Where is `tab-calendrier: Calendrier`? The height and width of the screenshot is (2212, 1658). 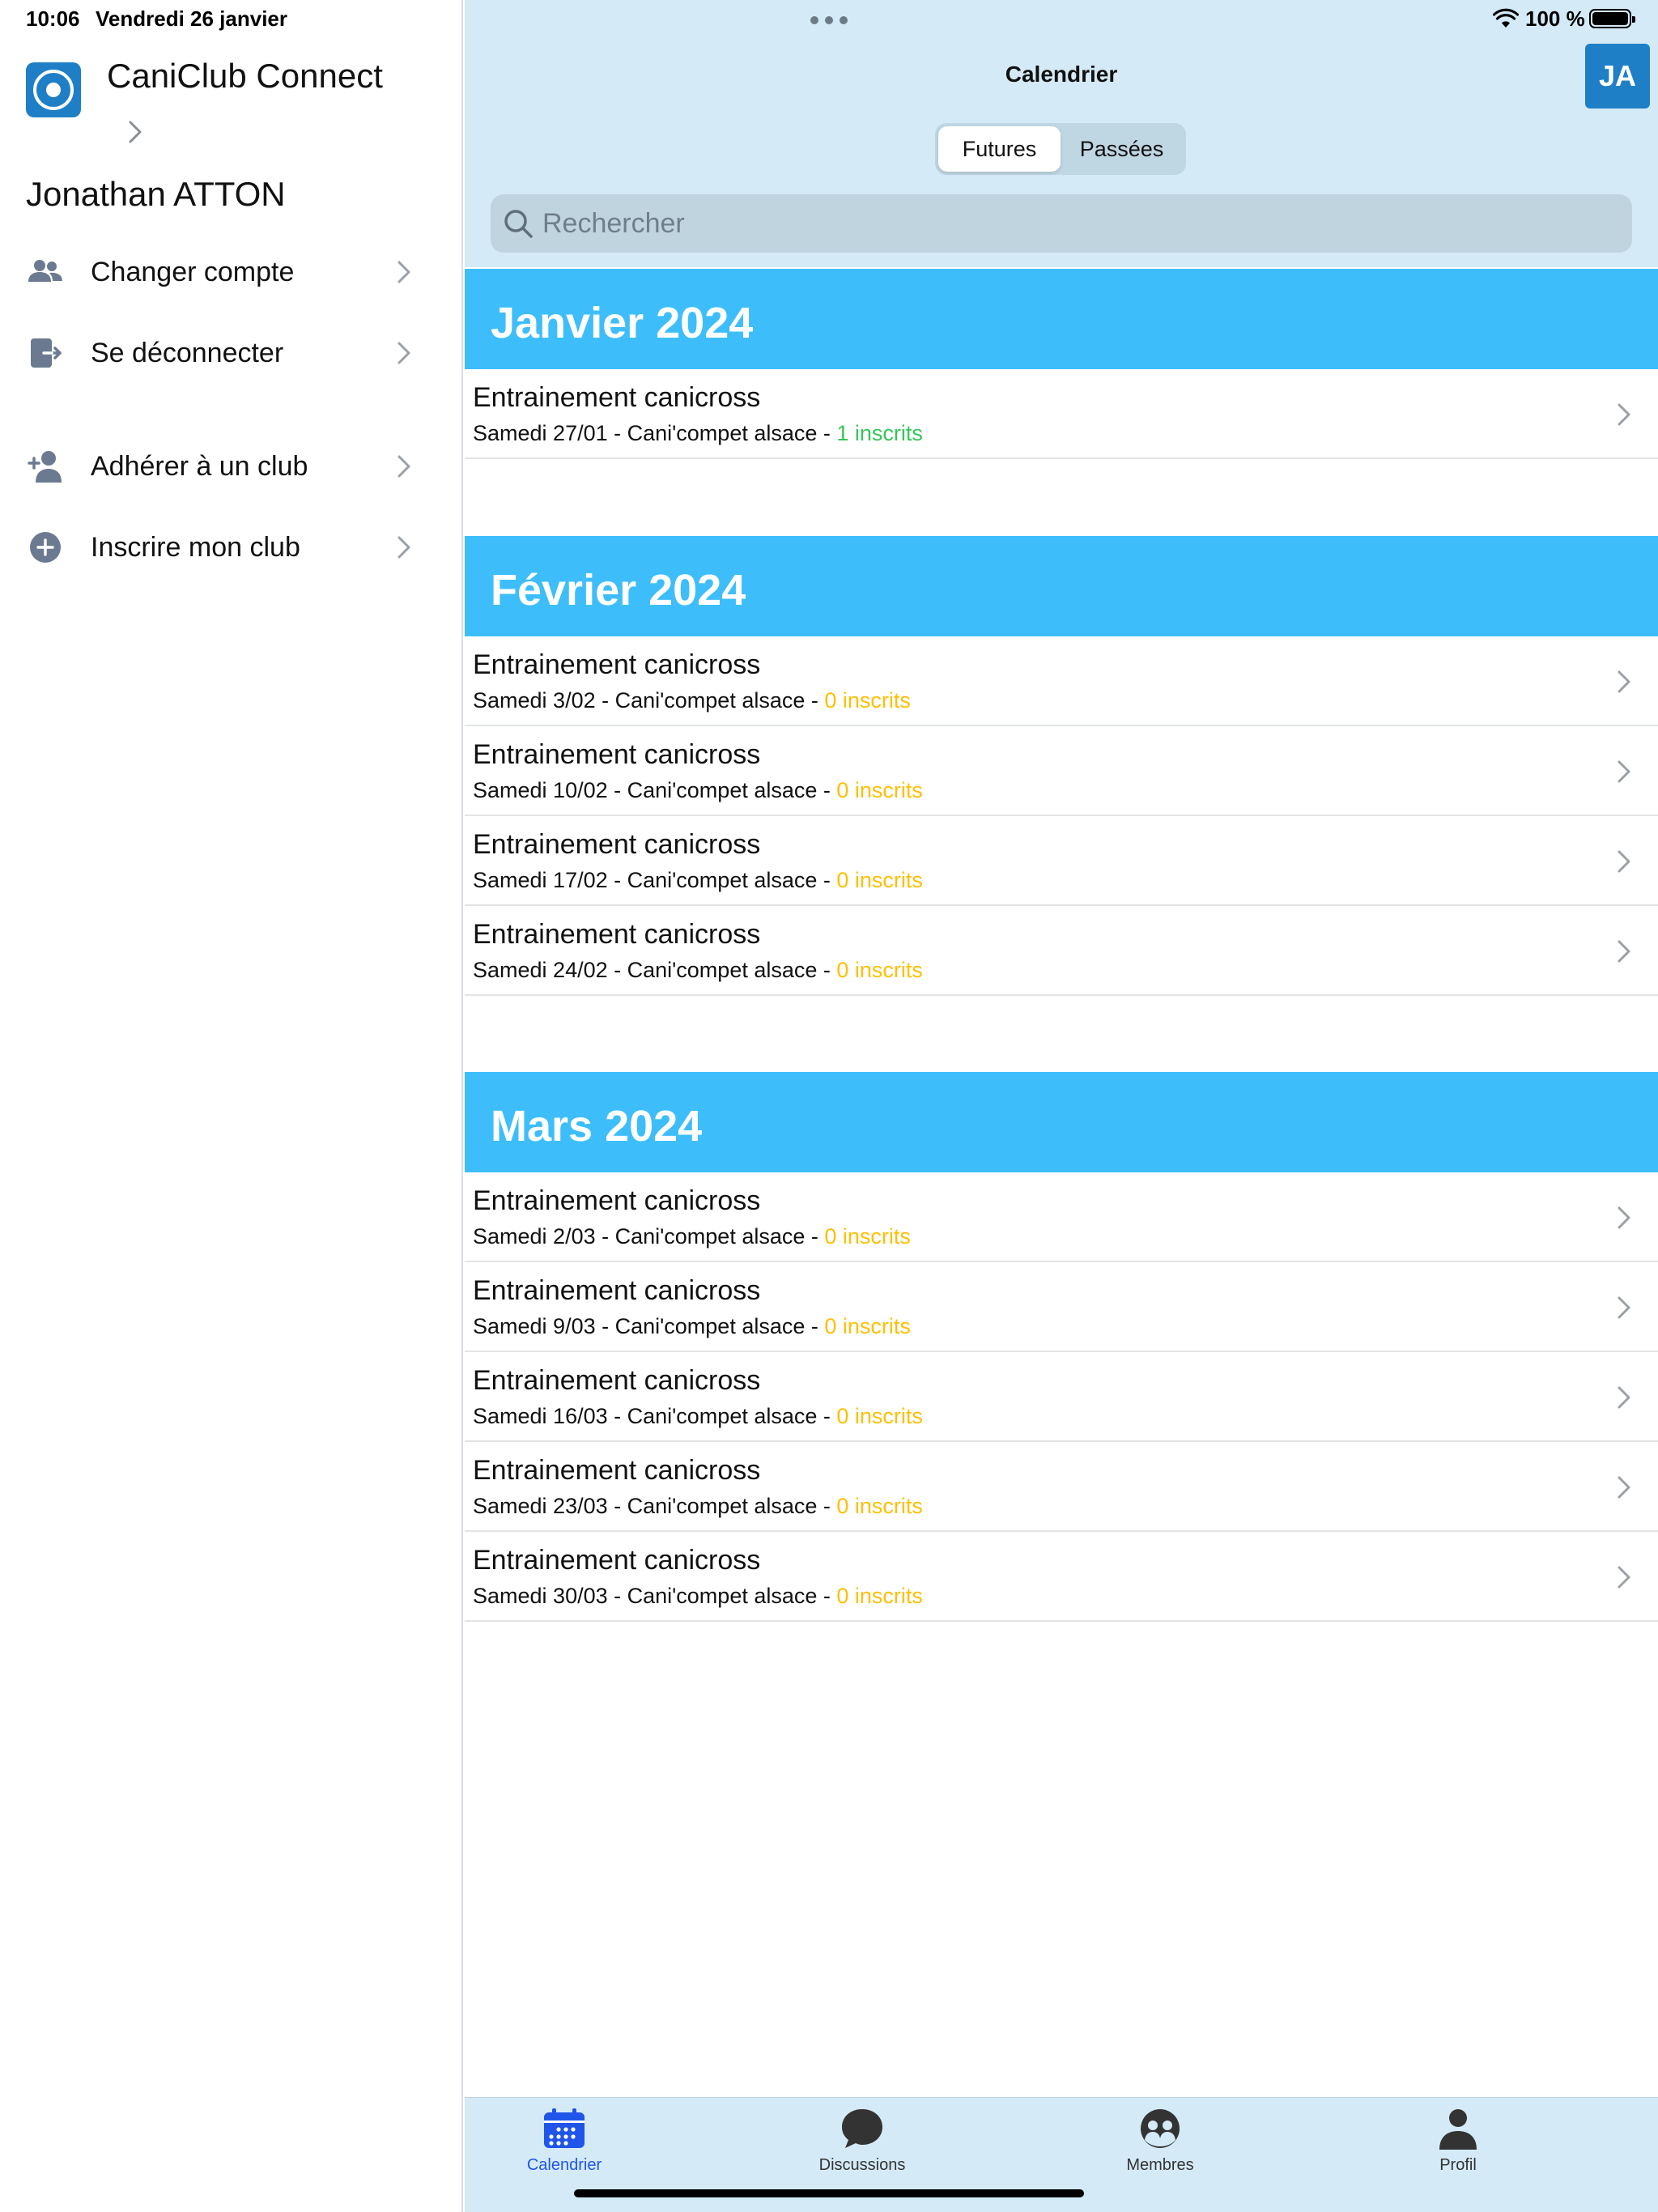
tab-calendrier: Calendrier is located at coordinates (564, 2143).